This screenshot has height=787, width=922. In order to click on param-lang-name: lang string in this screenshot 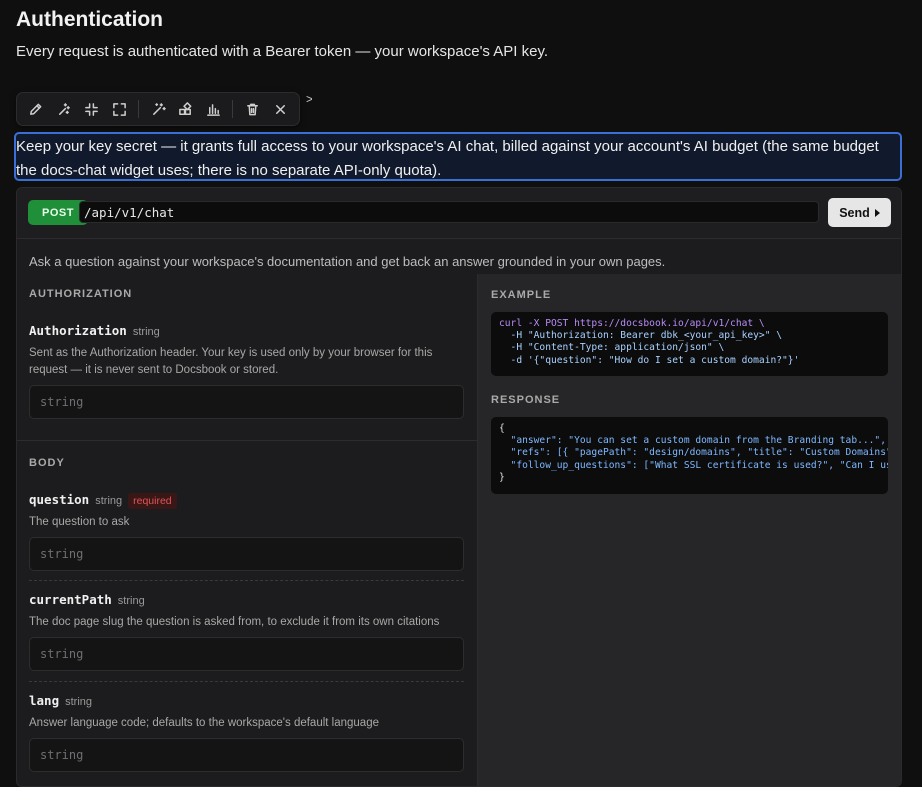, I will do `click(61, 700)`.